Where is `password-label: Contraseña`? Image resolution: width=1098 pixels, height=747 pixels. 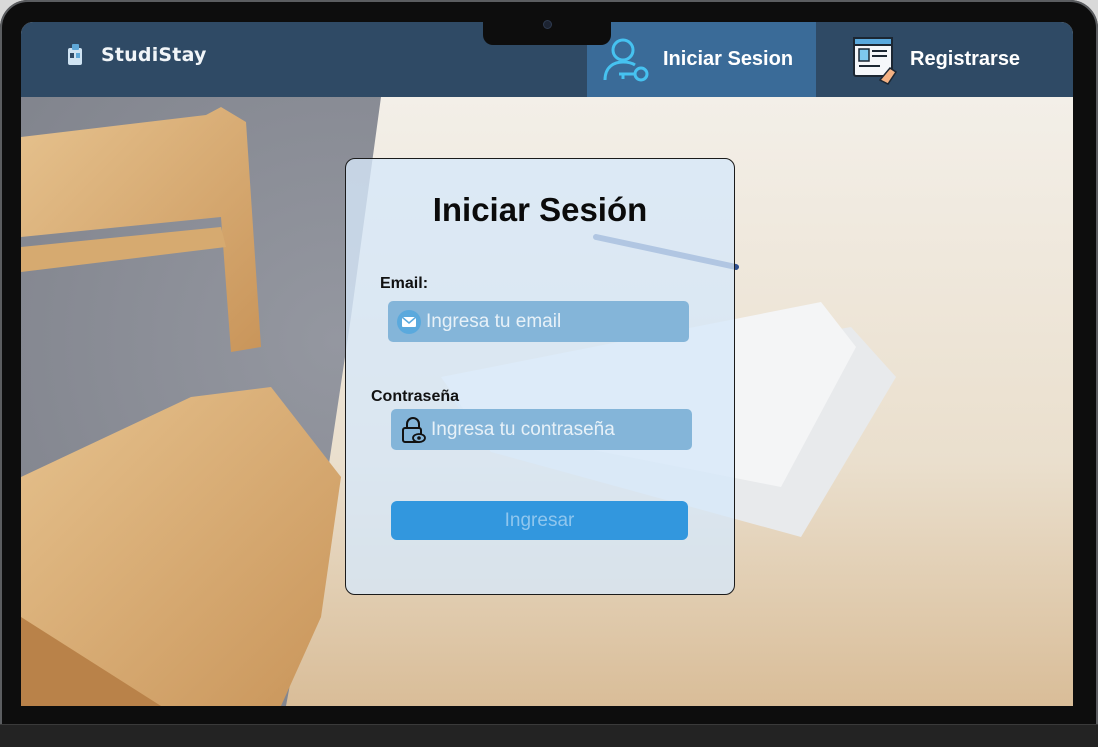
password-label: Contraseña is located at coordinates (415, 396).